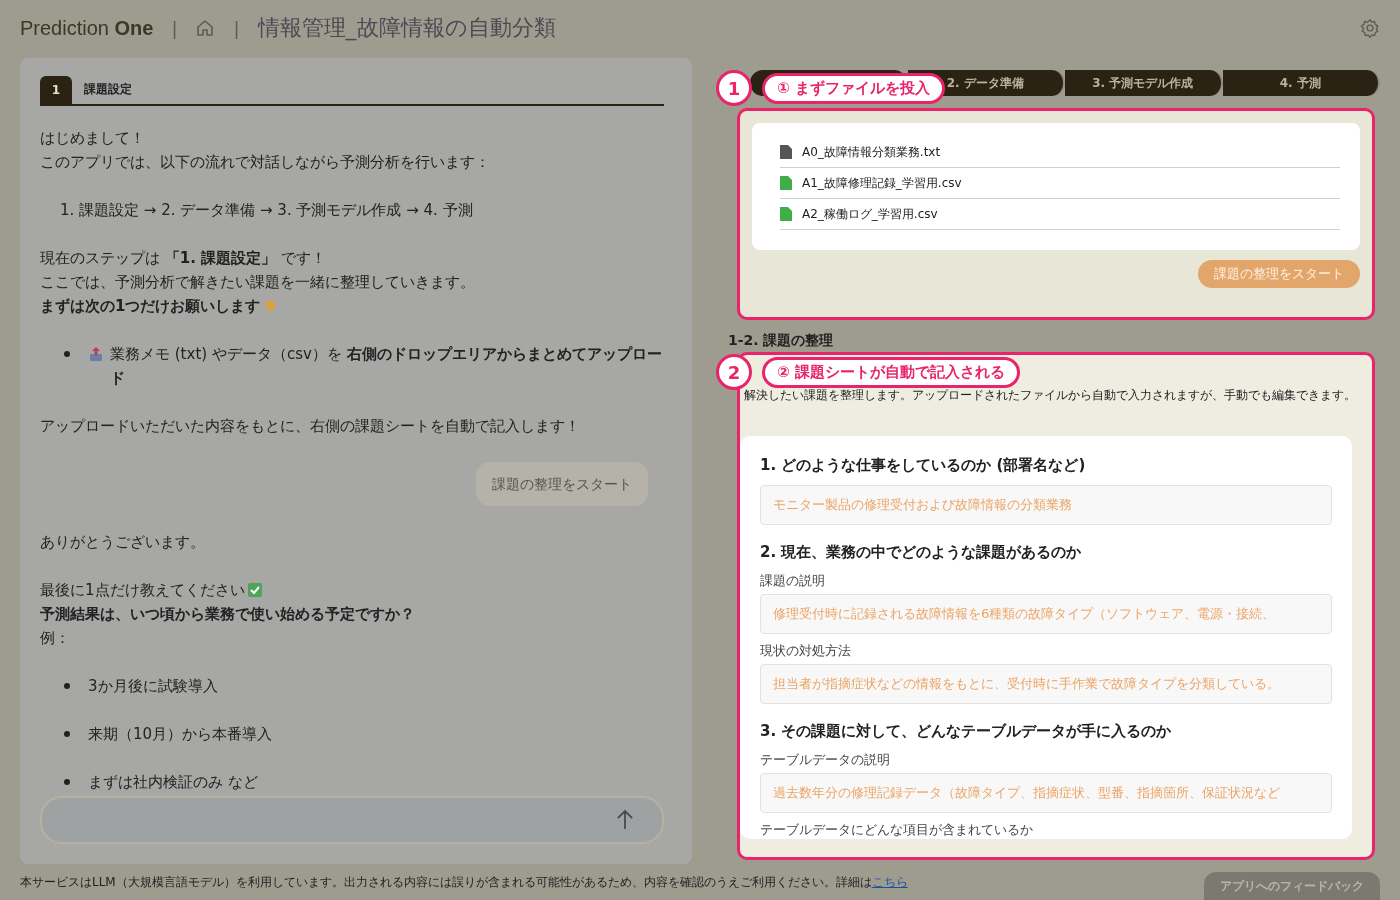 This screenshot has width=1400, height=900. I want to click on chat-text: ここでは、予測分析で解きたい課題を一緒に整理していきます。, so click(257, 282).